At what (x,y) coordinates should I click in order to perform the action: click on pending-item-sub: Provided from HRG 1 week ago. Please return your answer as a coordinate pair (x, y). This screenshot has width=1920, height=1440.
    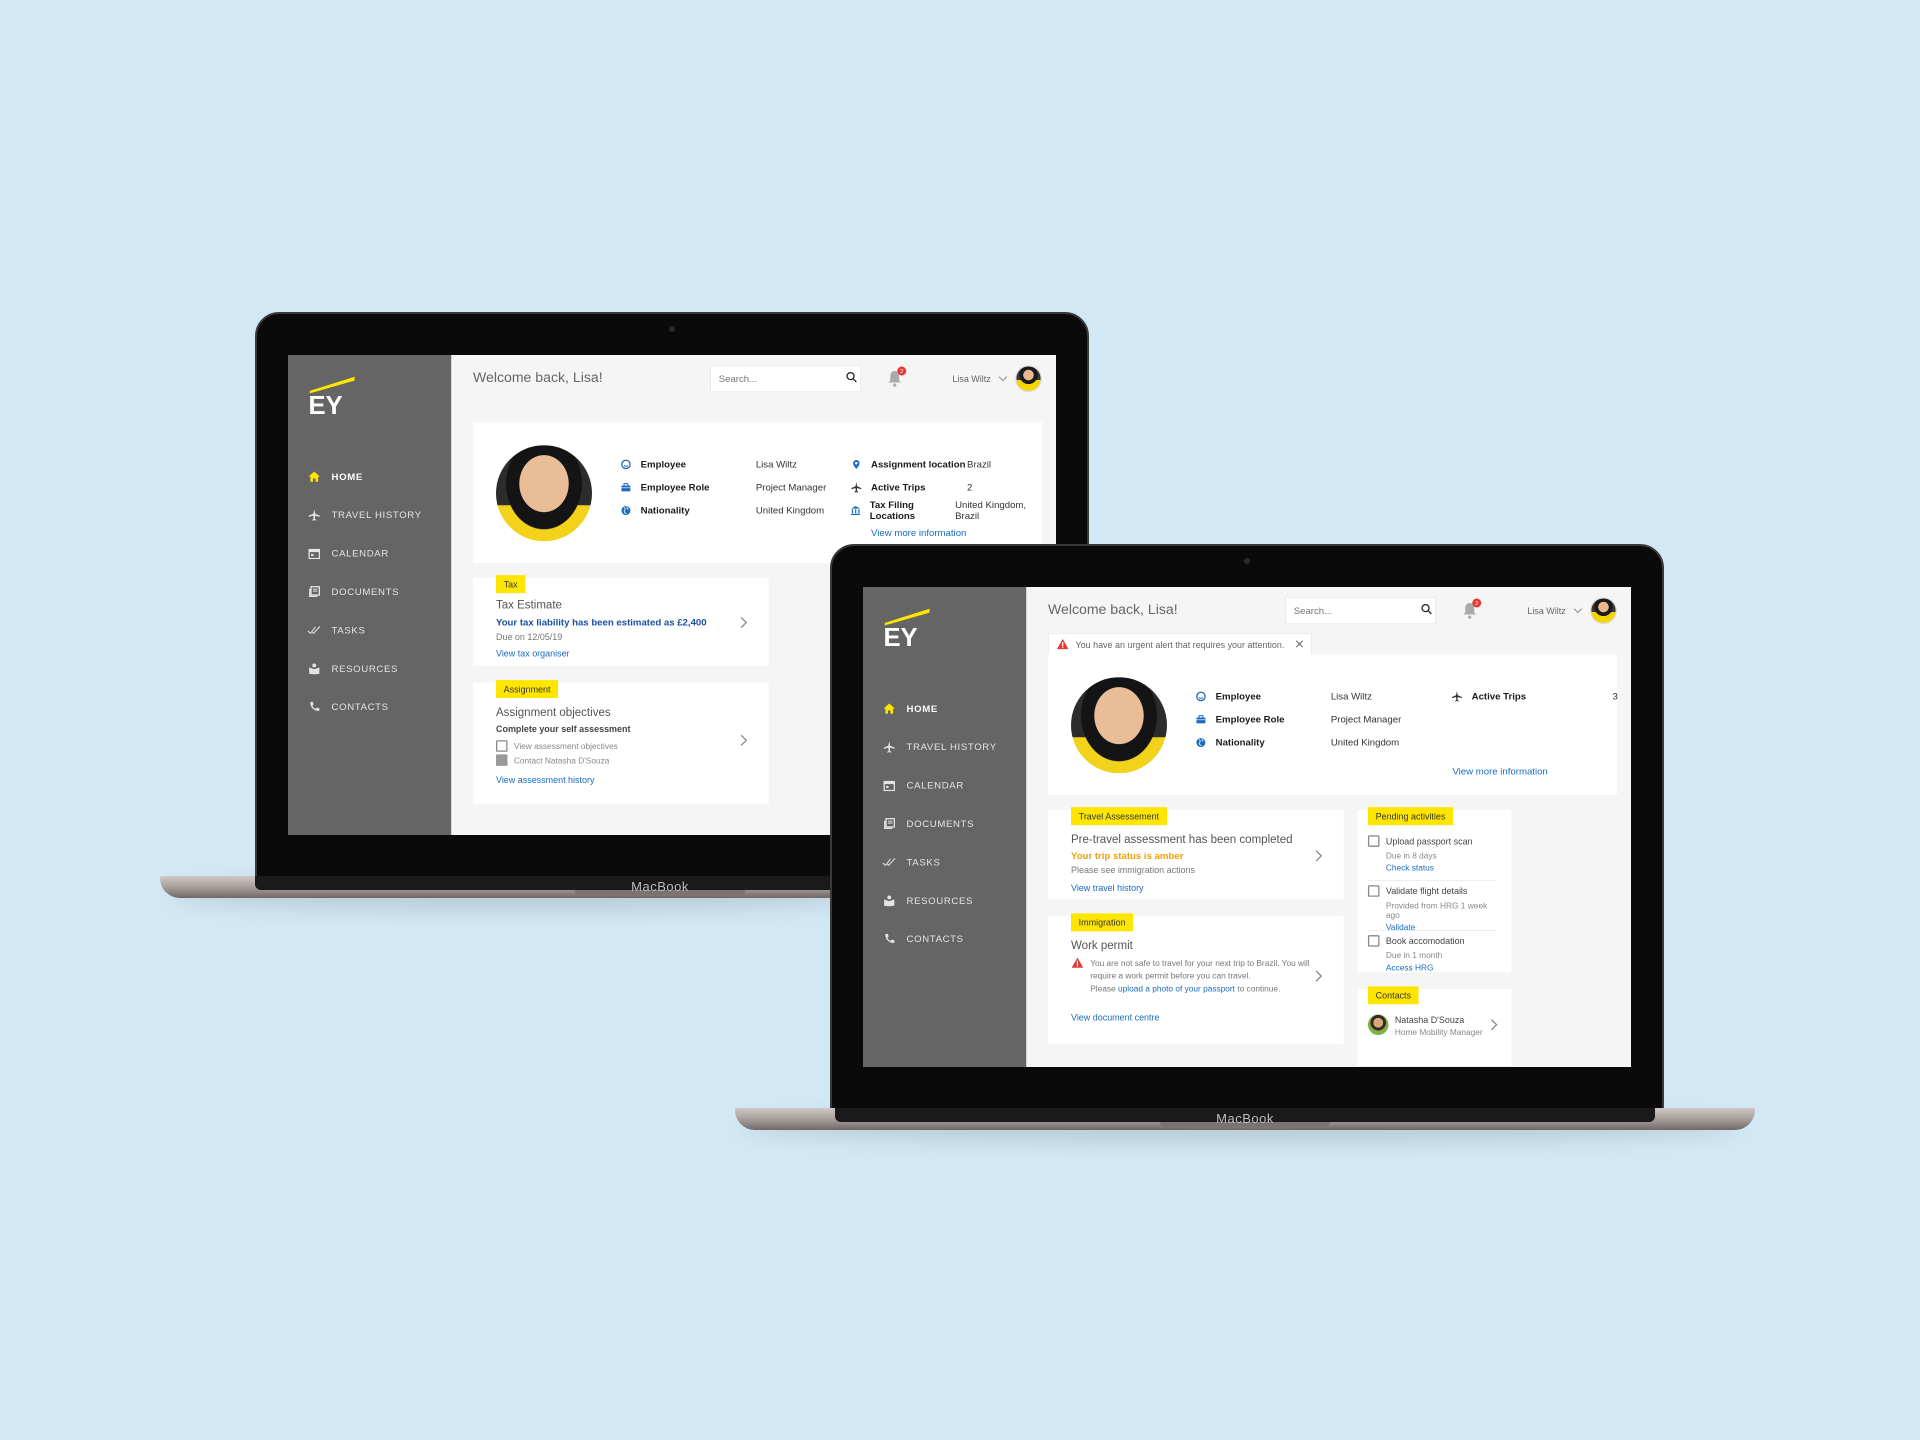
    Looking at the image, I should click on (1436, 910).